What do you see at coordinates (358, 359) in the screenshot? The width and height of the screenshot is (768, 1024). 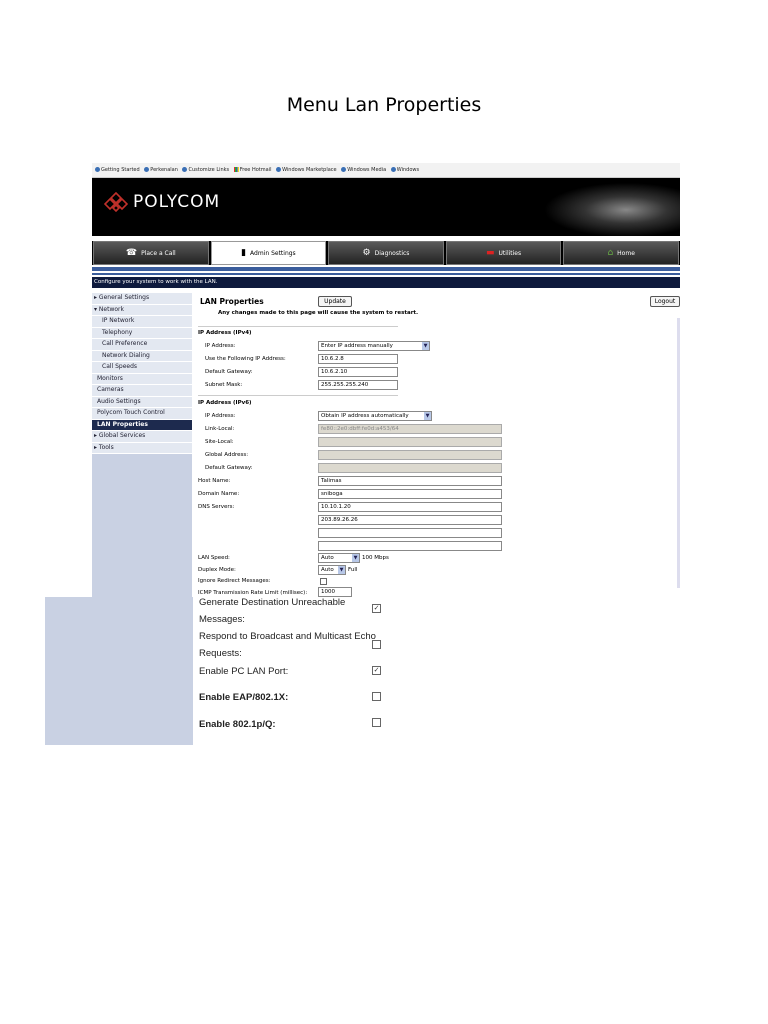 I see `ipv4-address-field: 10.6.2.8` at bounding box center [358, 359].